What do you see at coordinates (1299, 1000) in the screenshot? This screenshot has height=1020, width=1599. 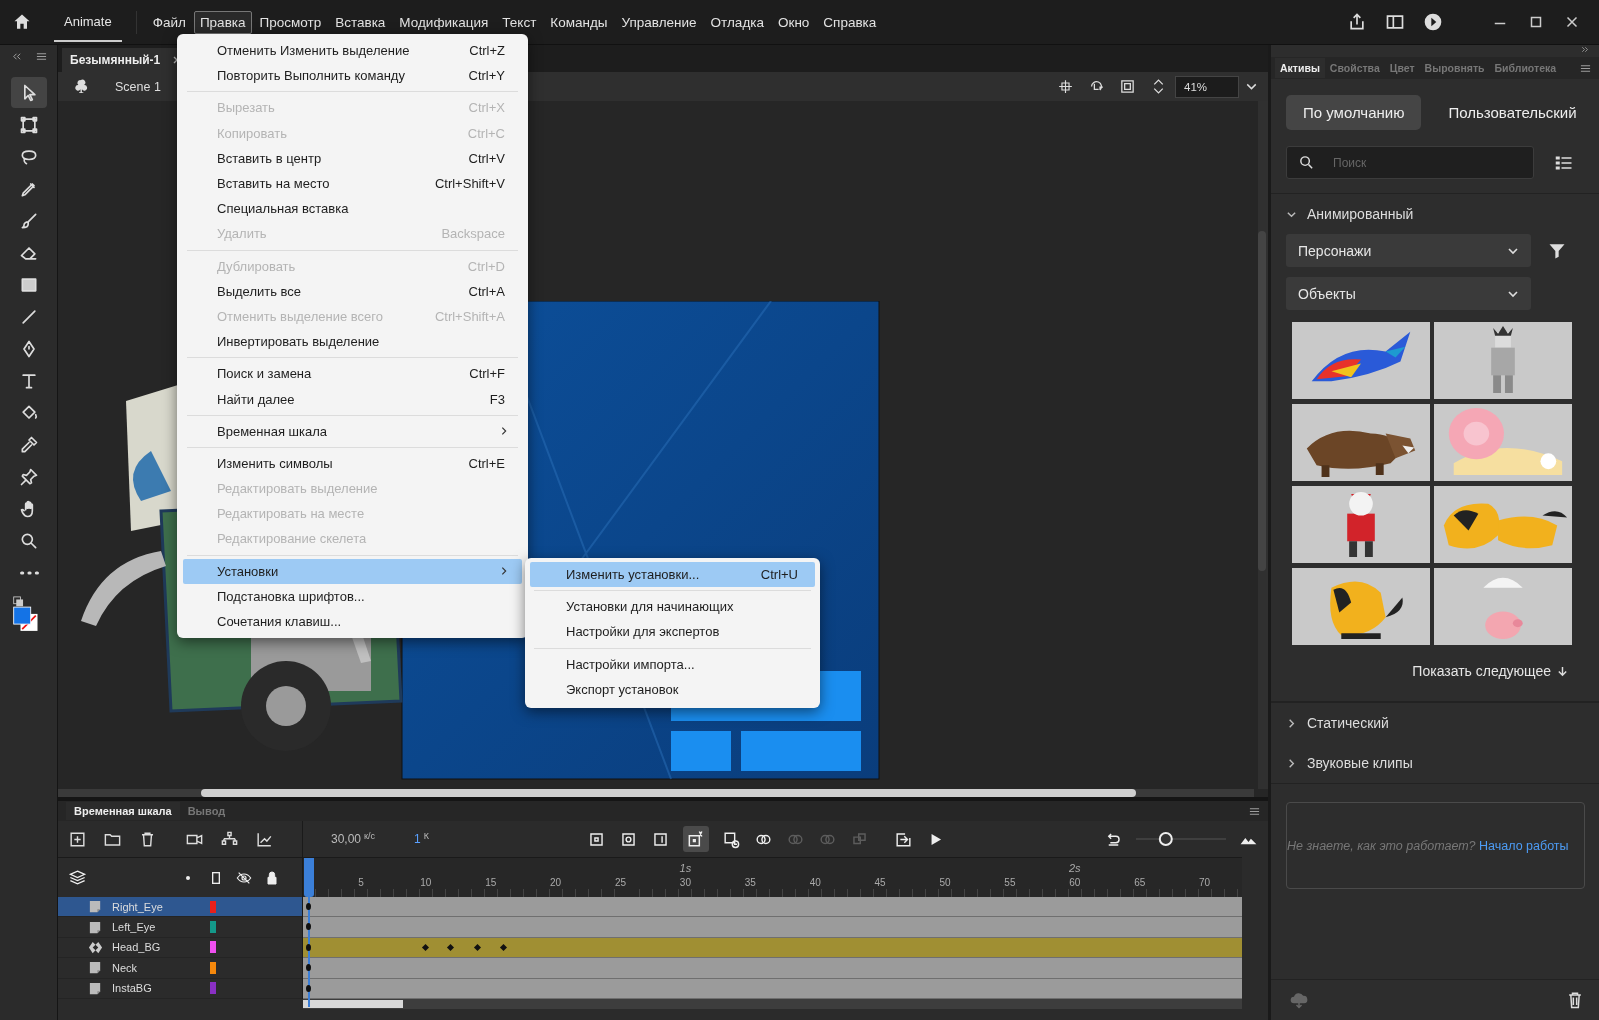 I see `cloud-download-icon` at bounding box center [1299, 1000].